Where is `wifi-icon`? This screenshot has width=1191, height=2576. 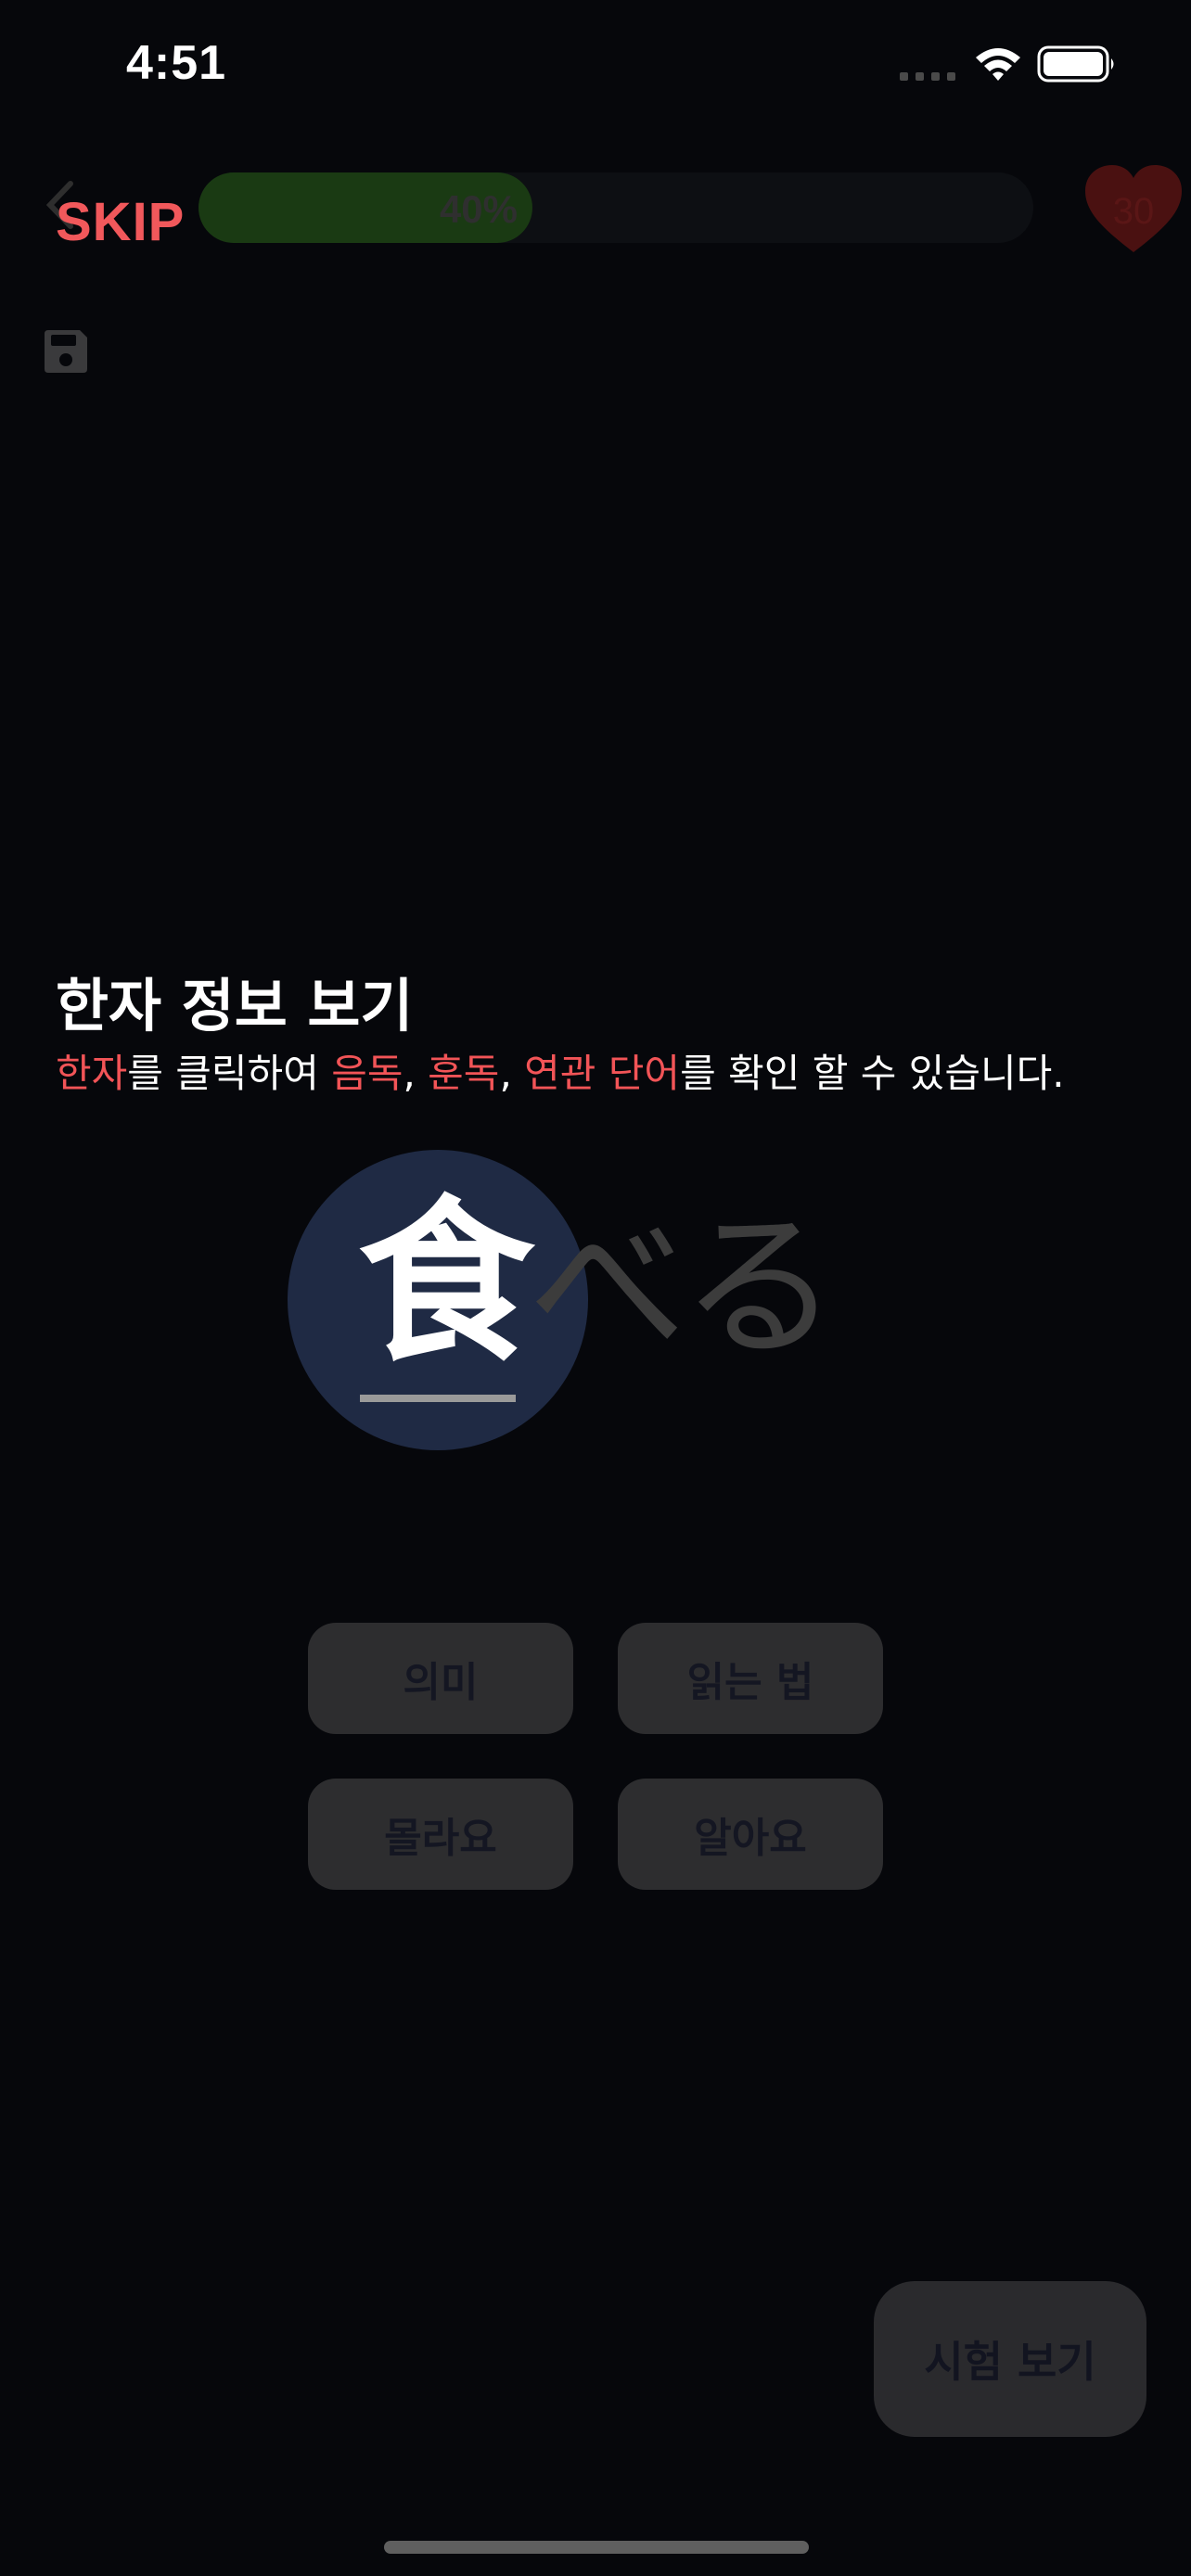
wifi-icon is located at coordinates (998, 64).